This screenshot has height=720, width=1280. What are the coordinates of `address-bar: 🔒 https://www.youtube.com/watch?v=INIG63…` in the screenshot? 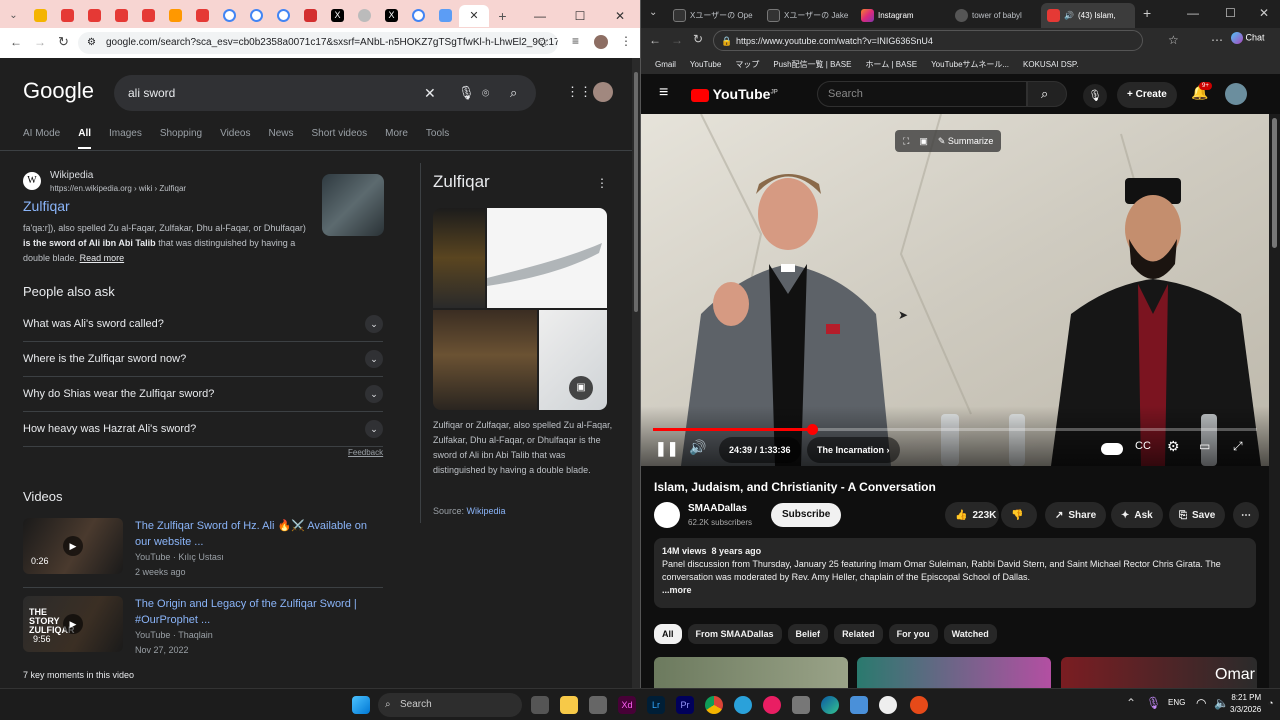 It's located at (928, 40).